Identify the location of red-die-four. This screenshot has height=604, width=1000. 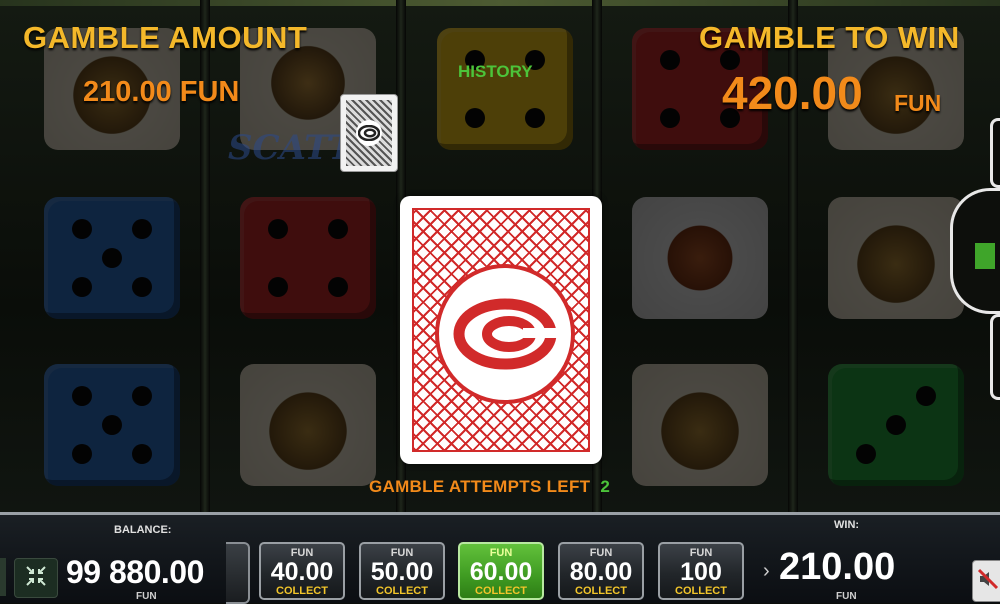
(308, 258).